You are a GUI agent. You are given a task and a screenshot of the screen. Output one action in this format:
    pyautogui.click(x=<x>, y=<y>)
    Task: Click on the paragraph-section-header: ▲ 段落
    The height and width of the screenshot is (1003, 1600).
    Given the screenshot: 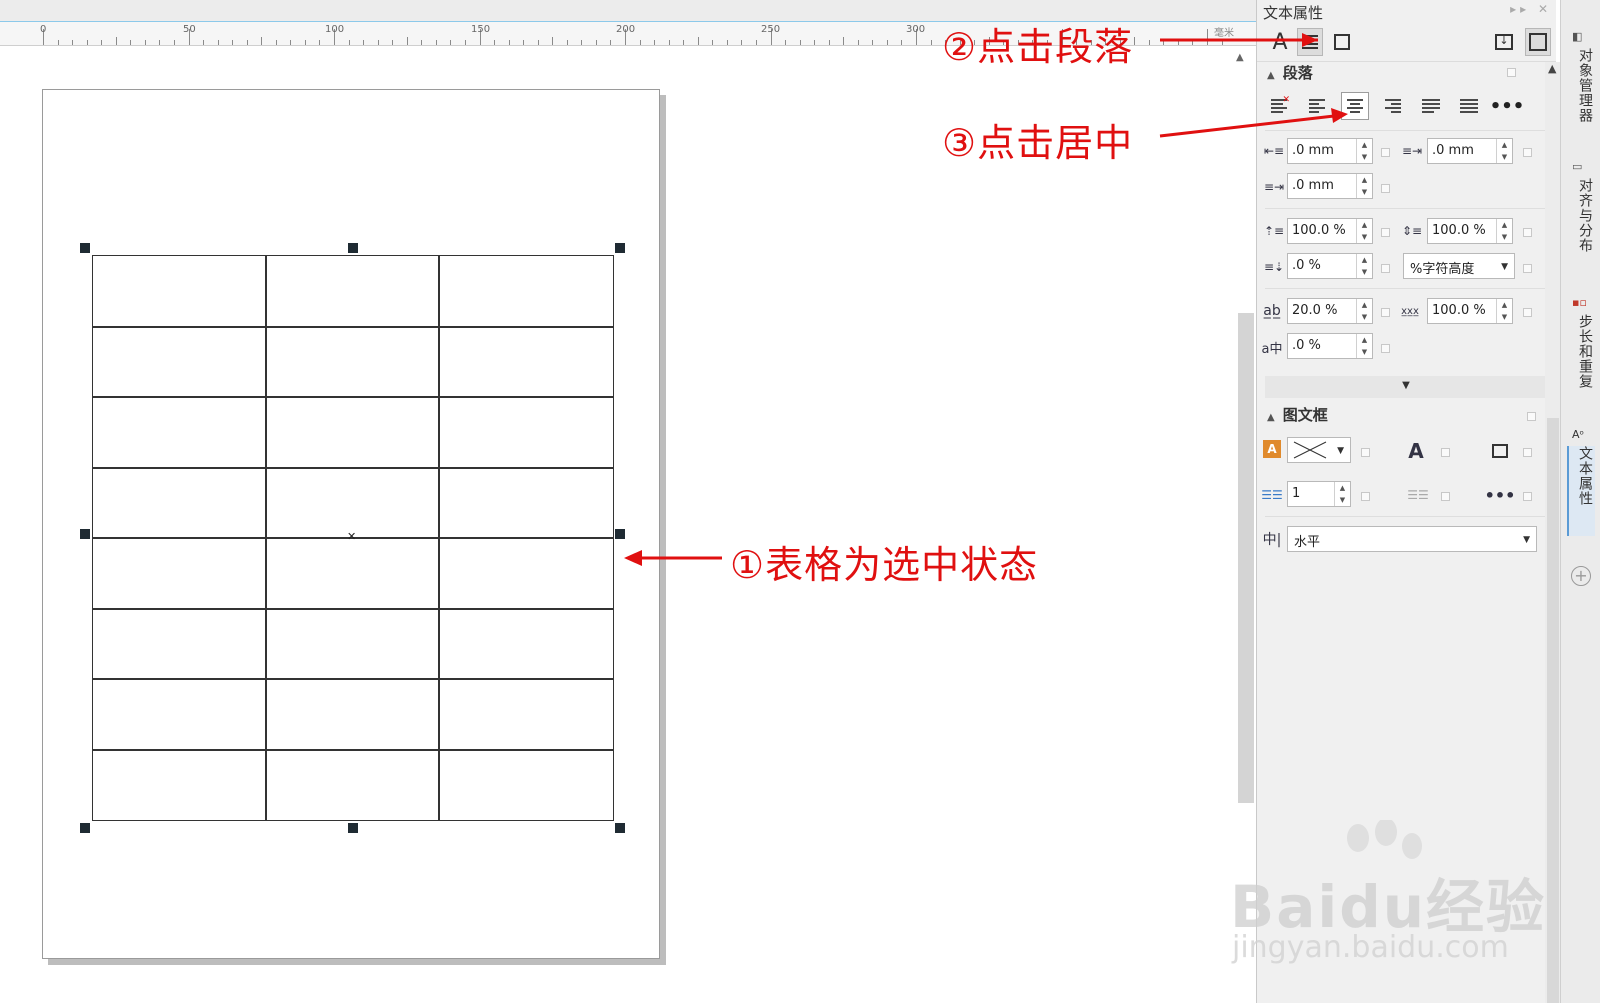 What is the action you would take?
    pyautogui.click(x=1290, y=72)
    